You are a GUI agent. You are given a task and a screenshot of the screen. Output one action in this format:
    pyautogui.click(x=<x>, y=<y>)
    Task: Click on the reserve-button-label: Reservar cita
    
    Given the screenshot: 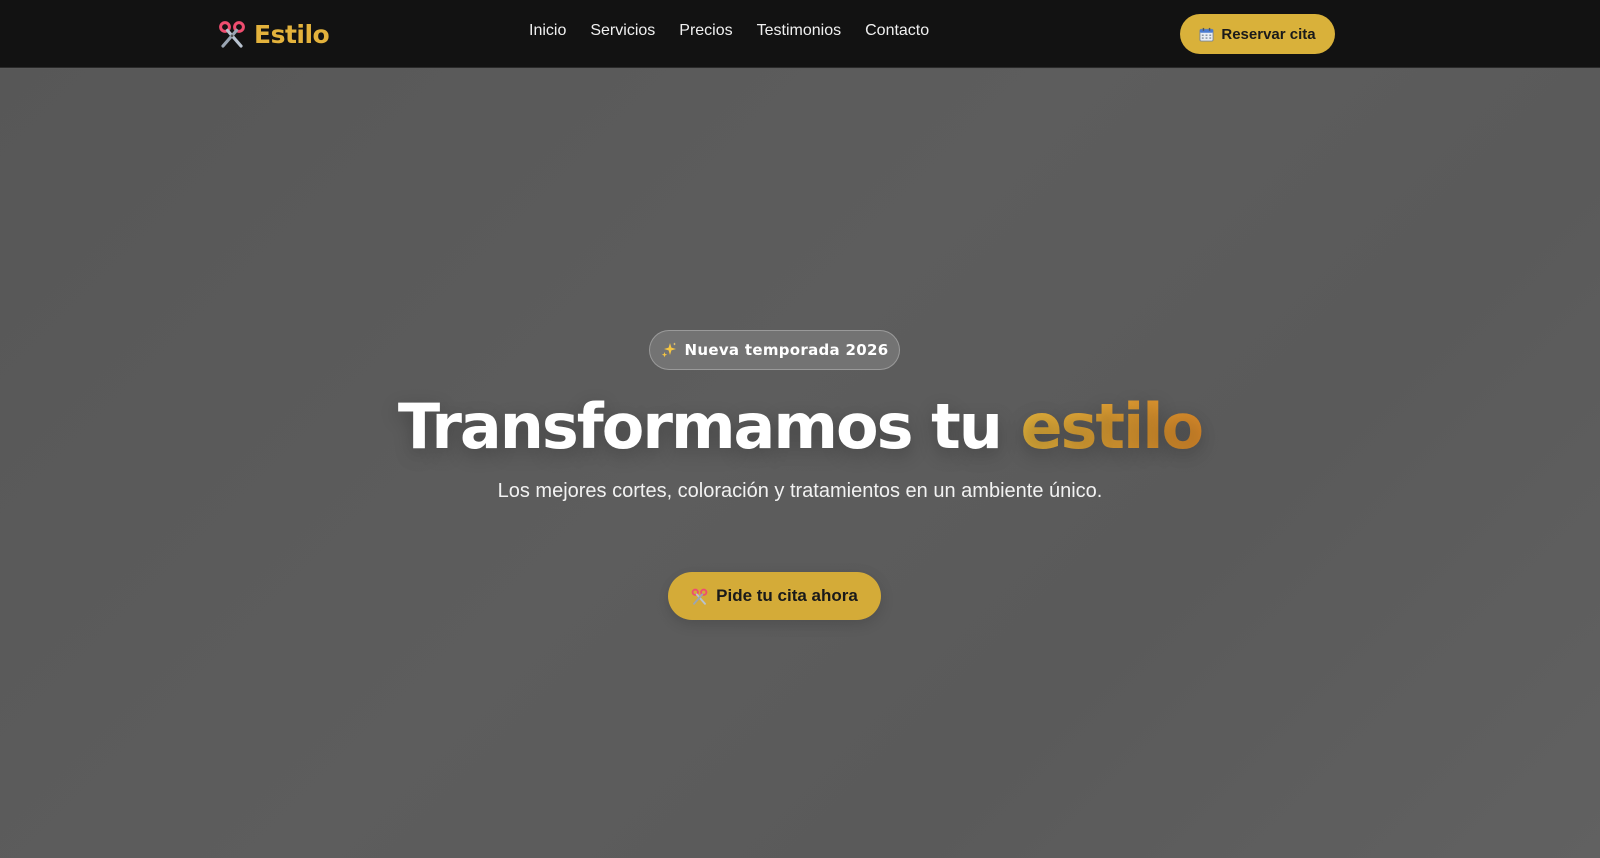 What is the action you would take?
    pyautogui.click(x=1268, y=34)
    